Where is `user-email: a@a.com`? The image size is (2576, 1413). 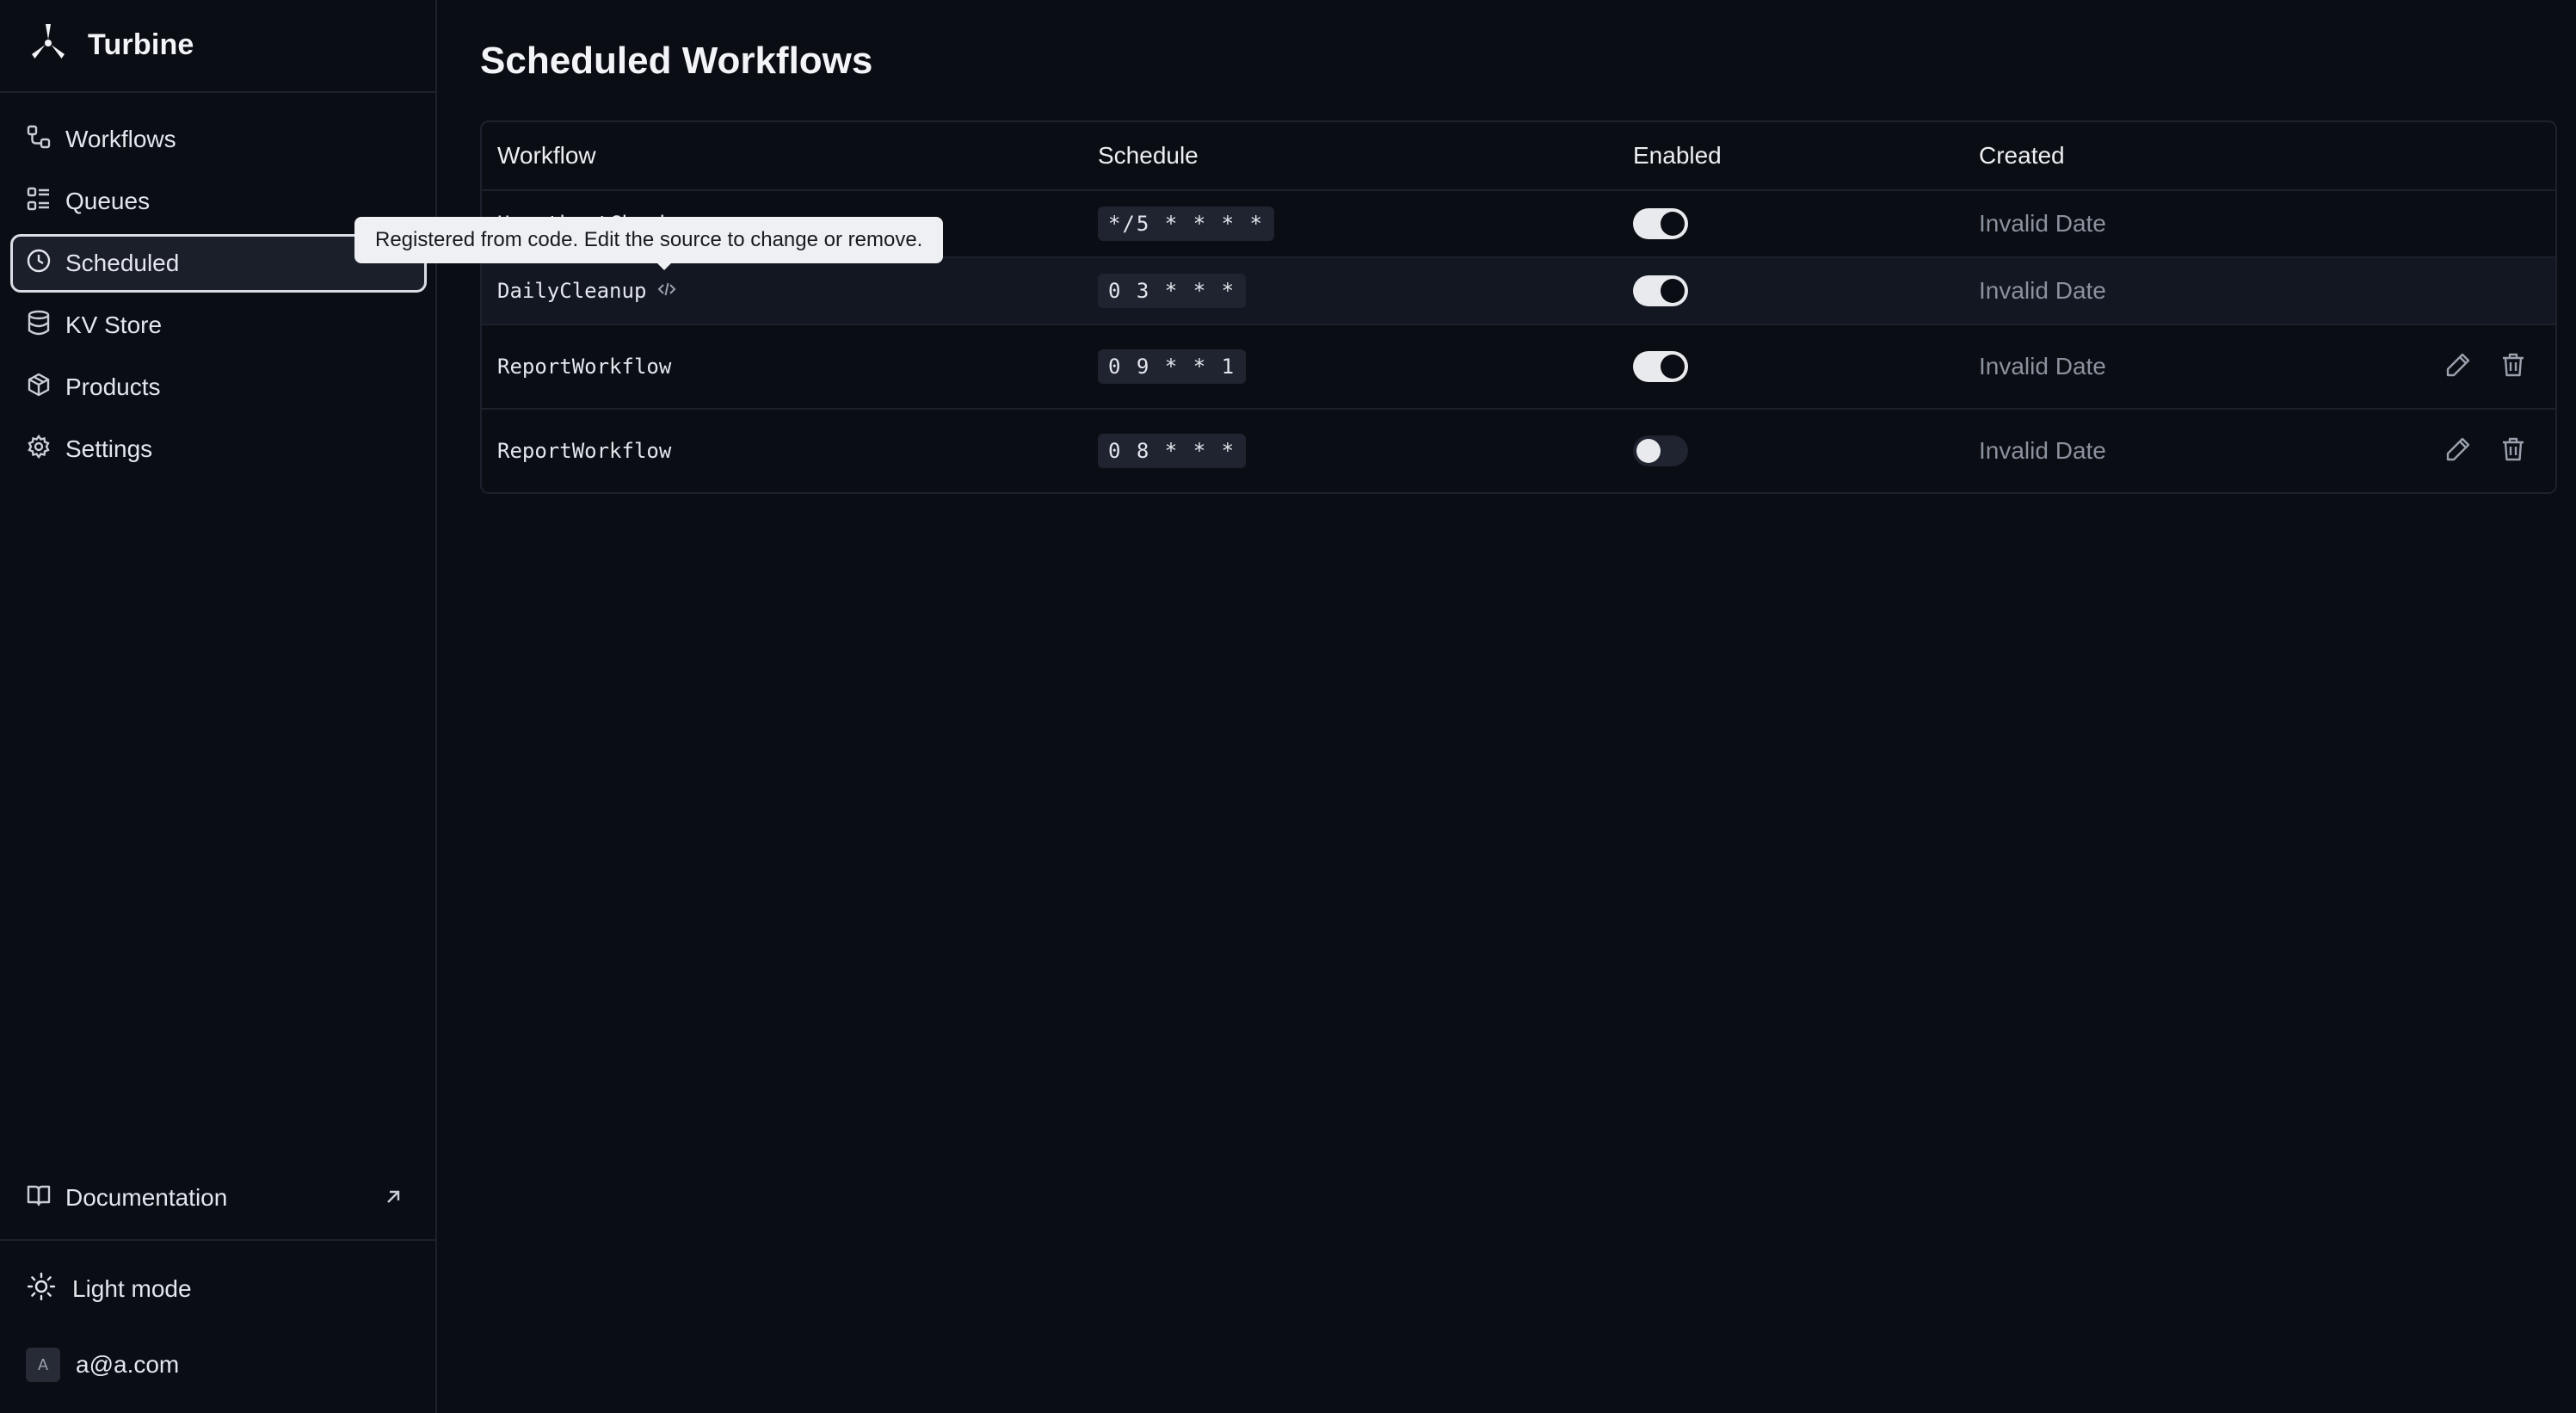 user-email: a@a.com is located at coordinates (128, 1364).